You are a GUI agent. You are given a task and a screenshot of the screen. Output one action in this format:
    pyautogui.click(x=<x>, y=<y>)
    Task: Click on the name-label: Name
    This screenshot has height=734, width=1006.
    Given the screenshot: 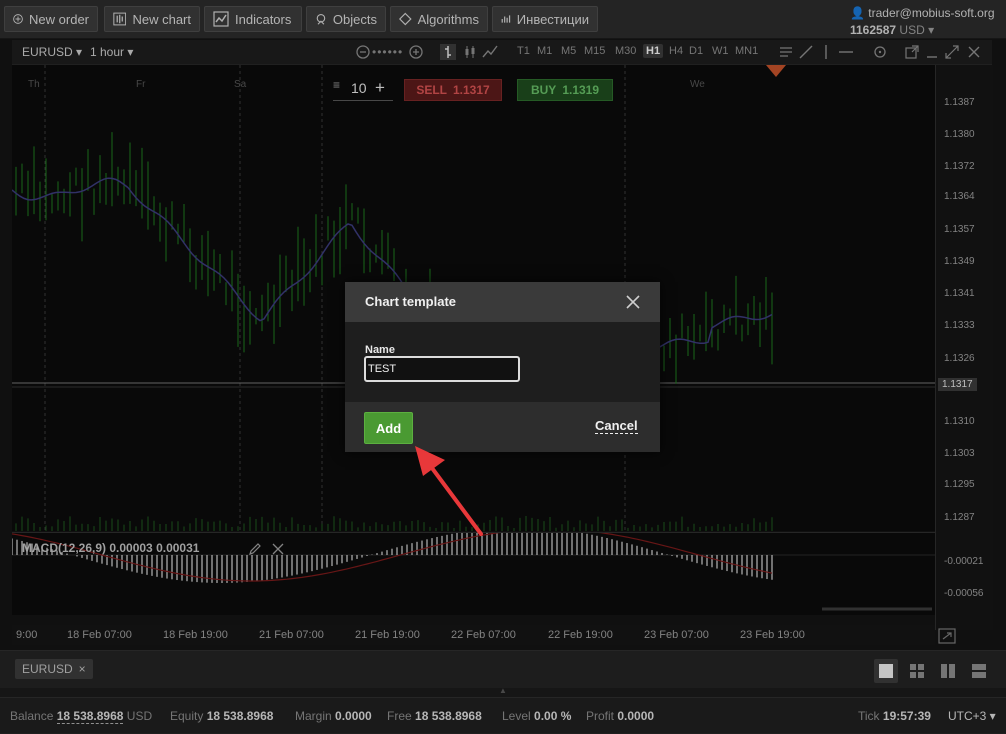 What is the action you would take?
    pyautogui.click(x=380, y=350)
    